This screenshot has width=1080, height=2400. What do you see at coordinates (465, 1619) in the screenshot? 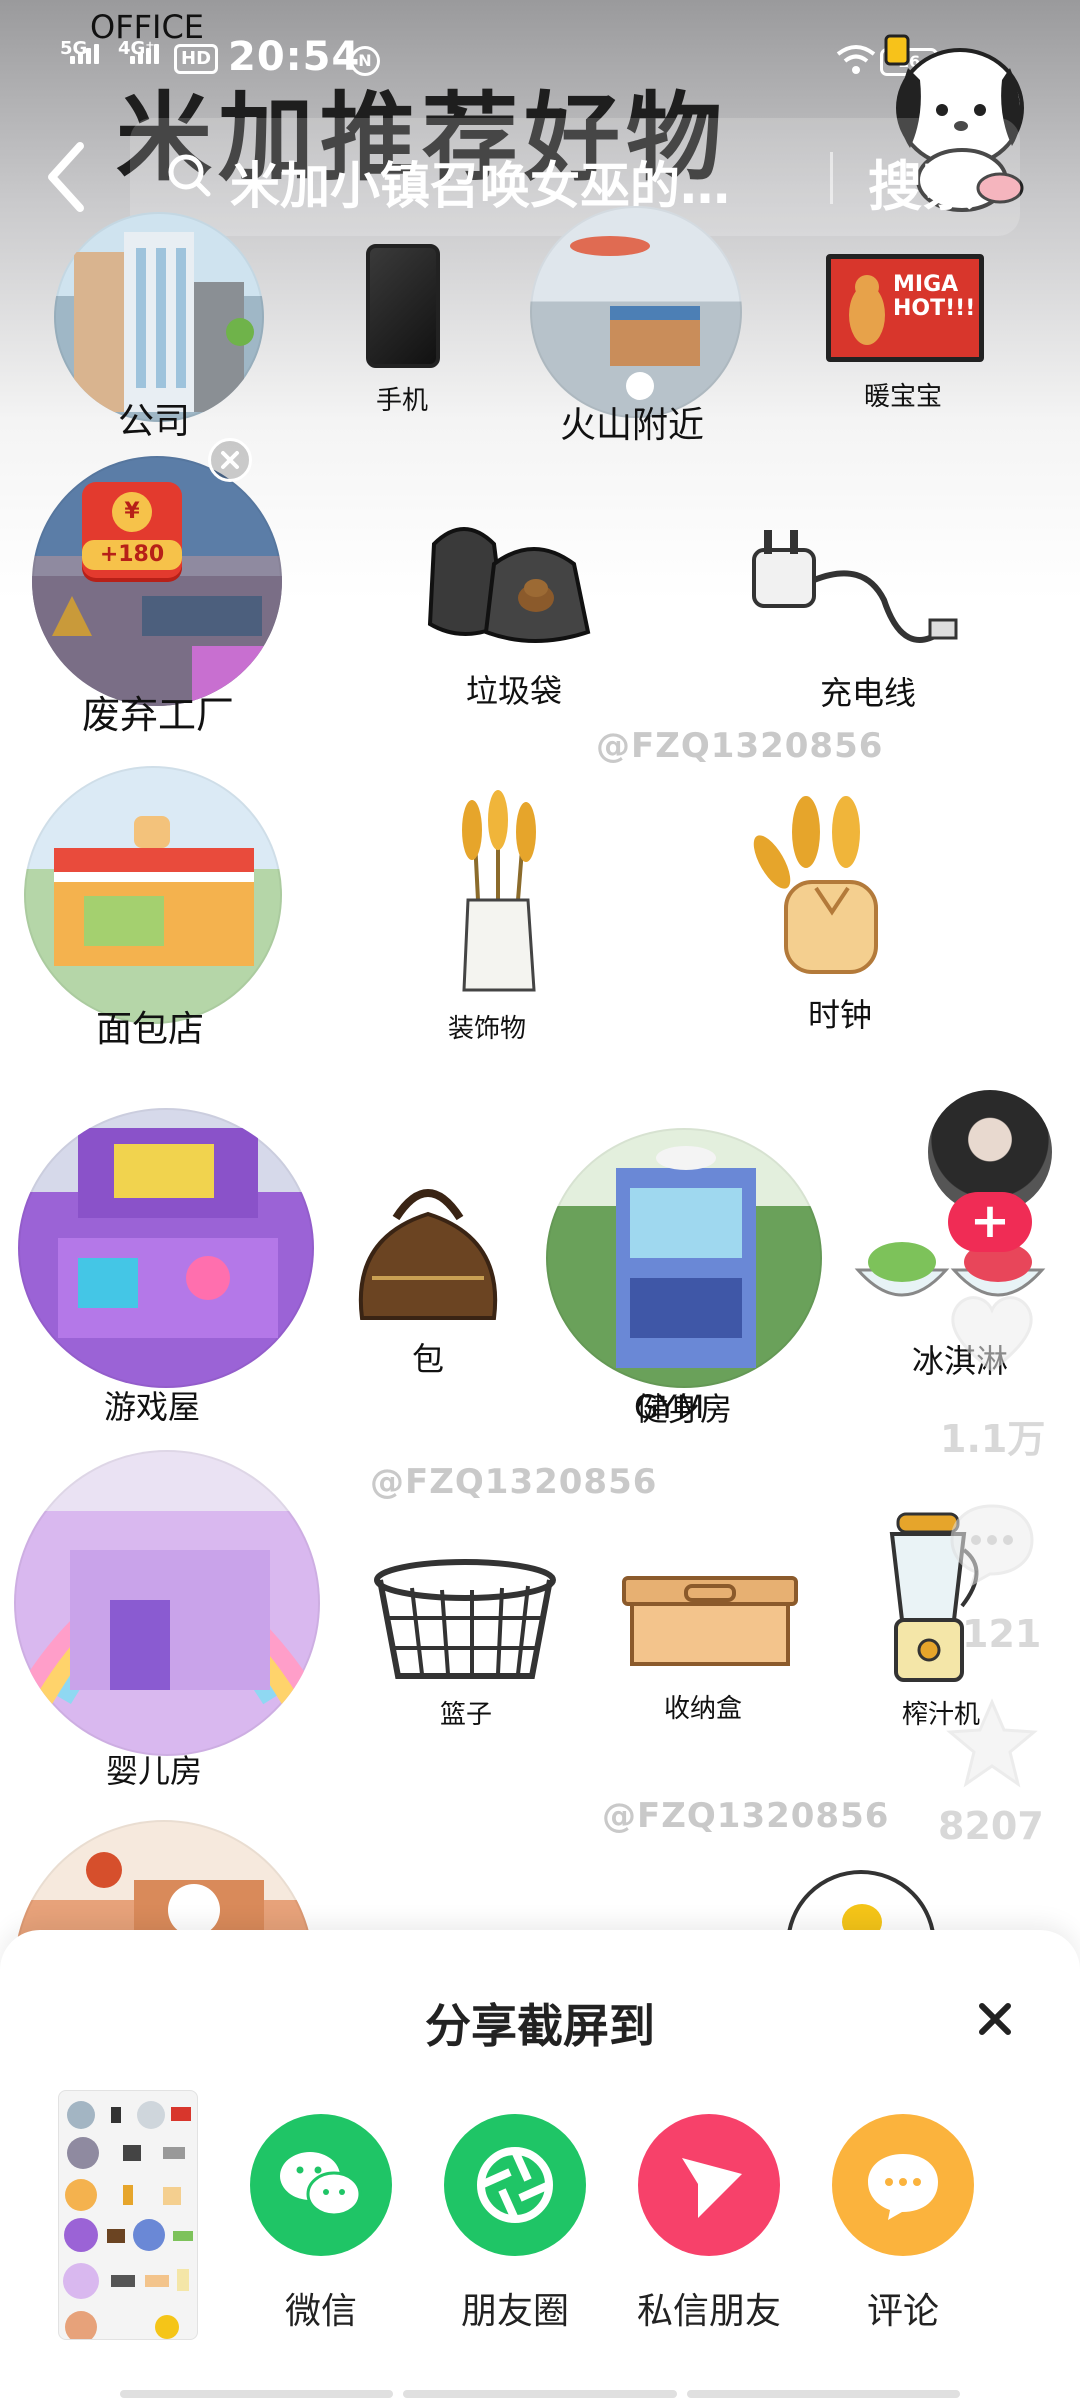
I see `basket-image` at bounding box center [465, 1619].